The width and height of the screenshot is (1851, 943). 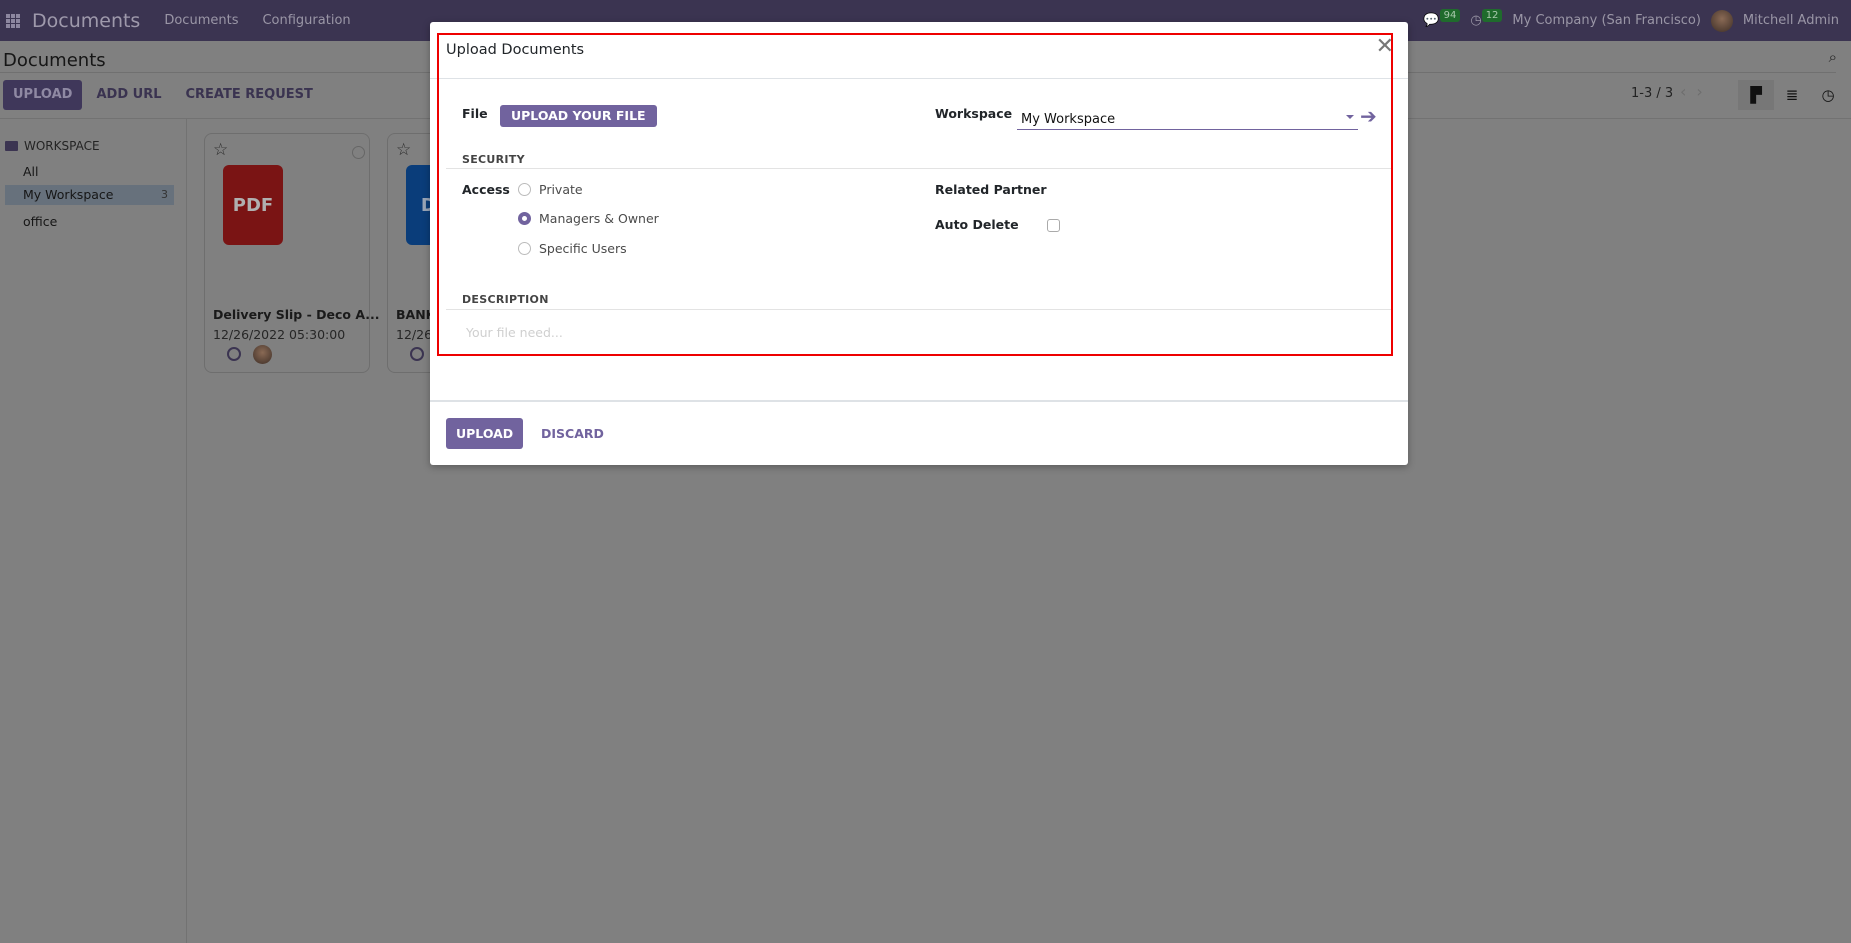 I want to click on file-label: File, so click(x=475, y=113).